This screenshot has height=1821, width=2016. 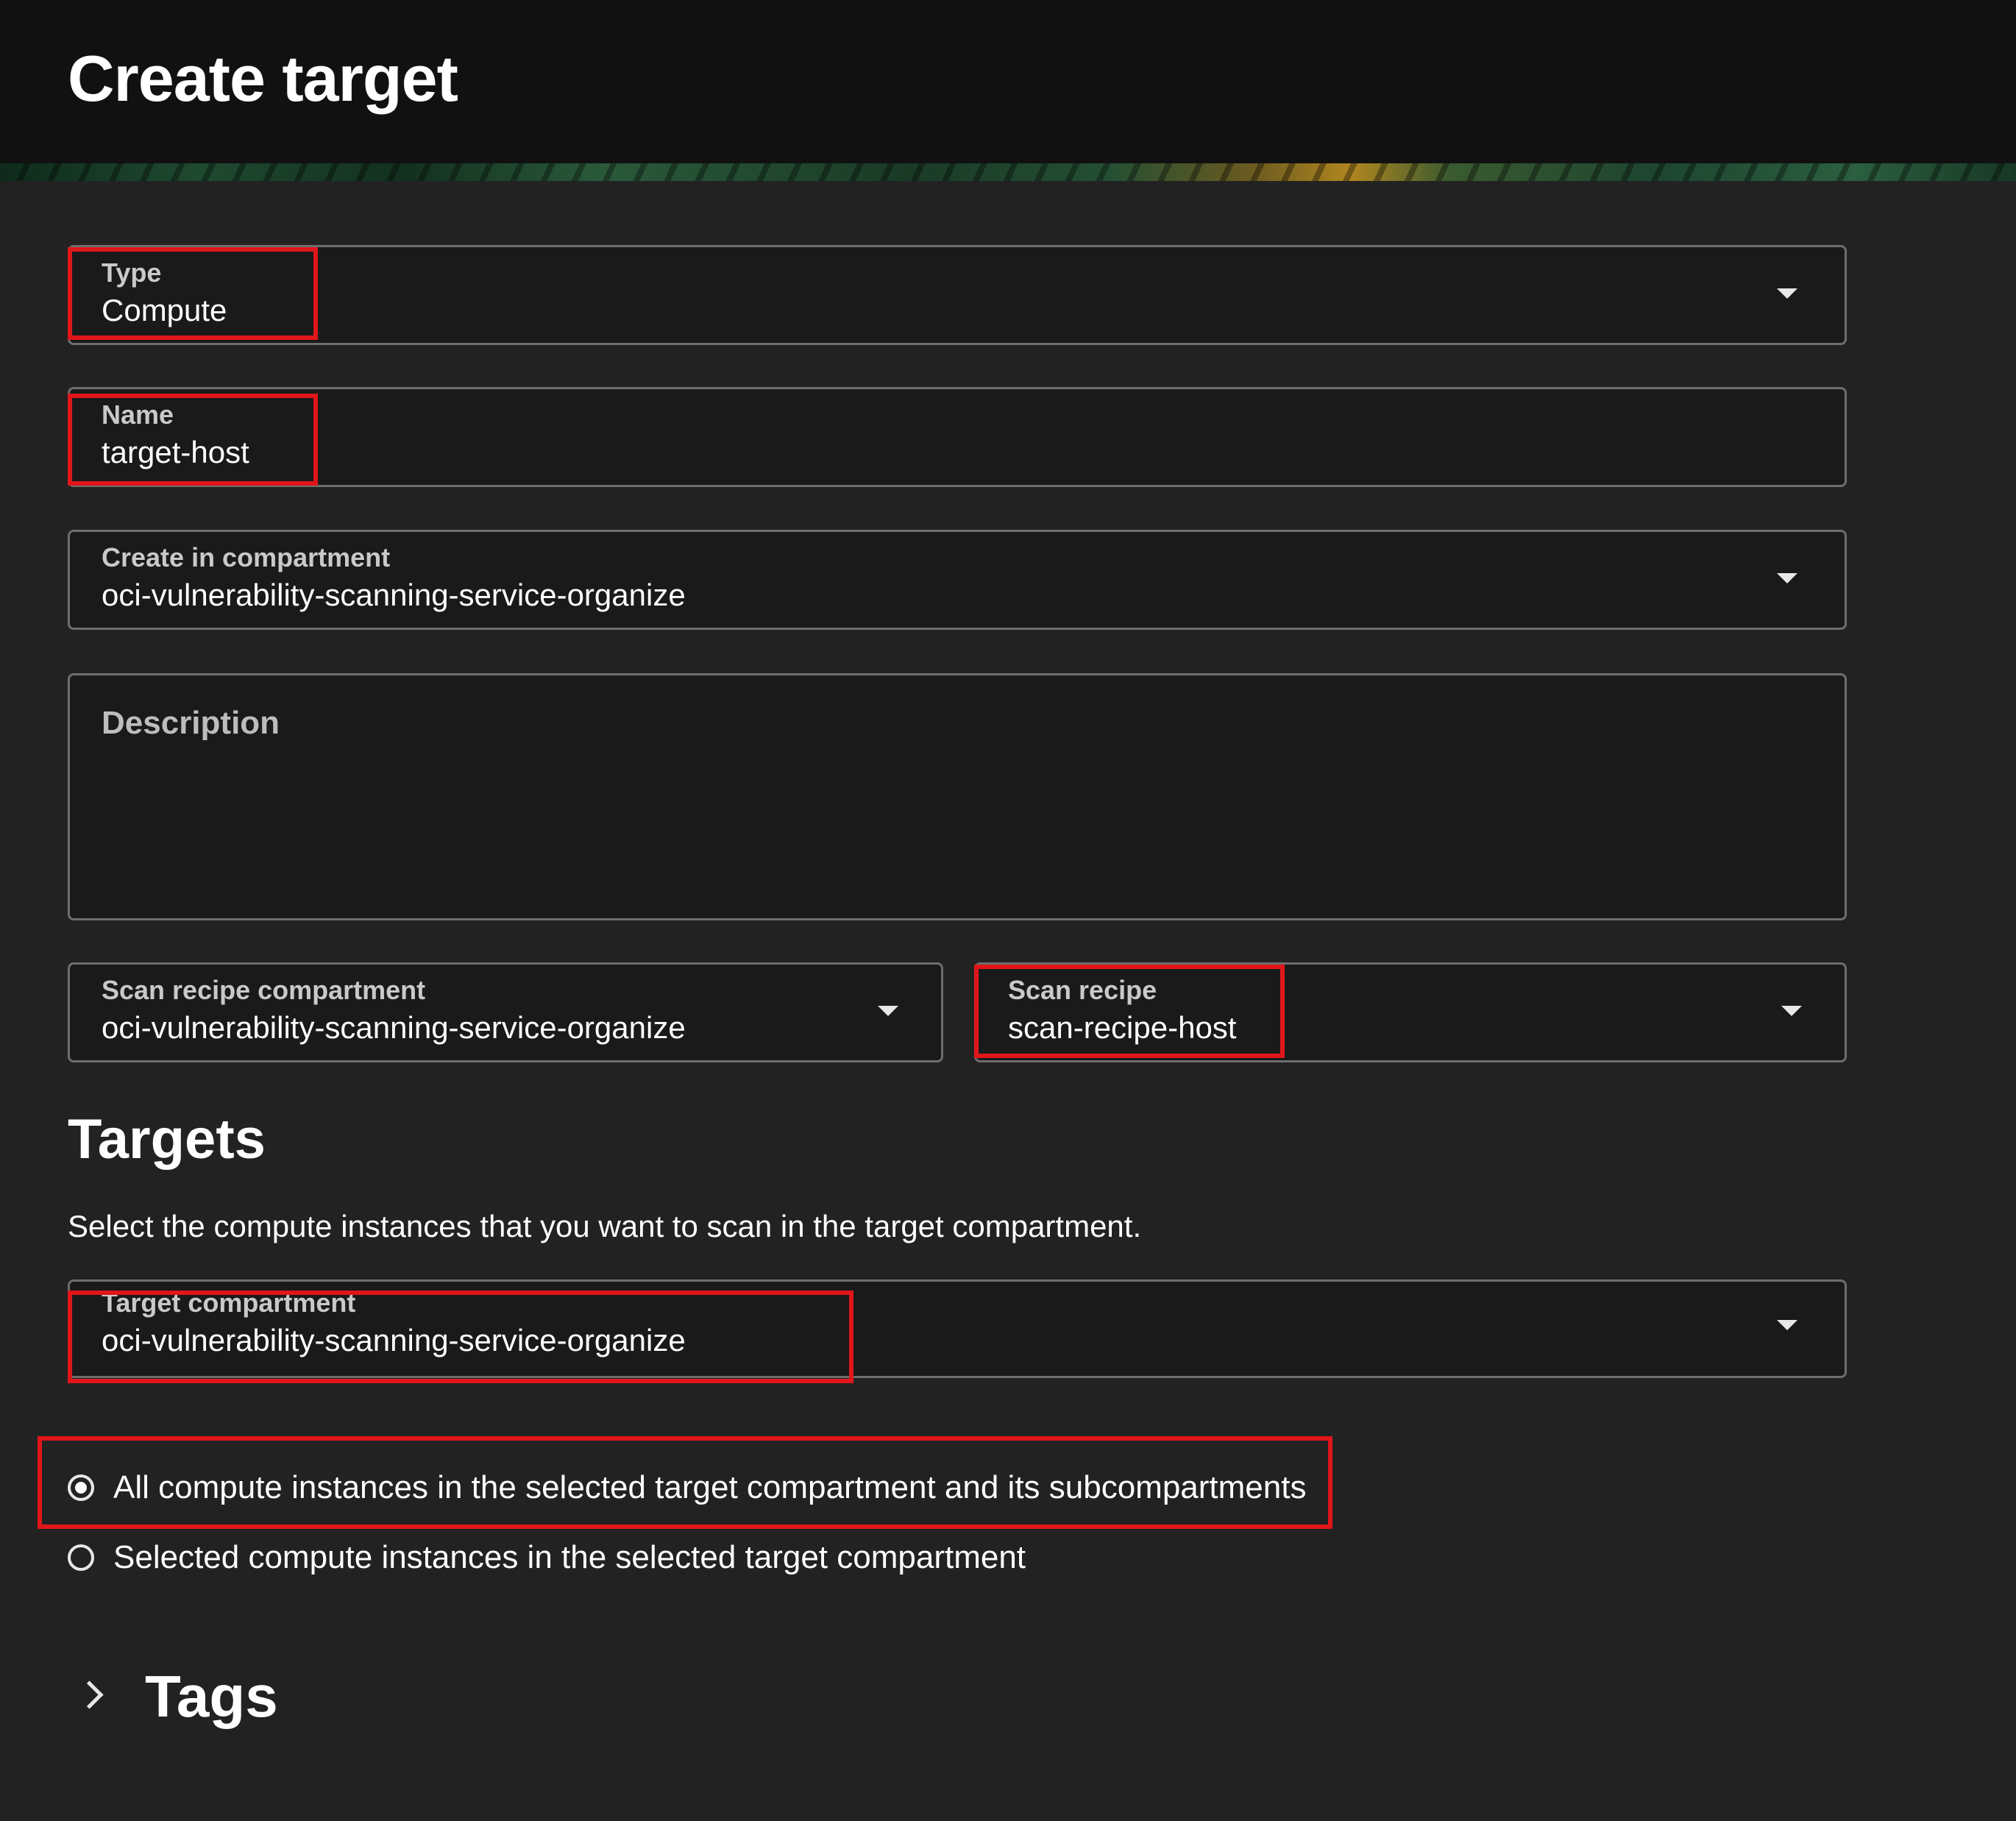 I want to click on chevron-right-icon, so click(x=89, y=1694).